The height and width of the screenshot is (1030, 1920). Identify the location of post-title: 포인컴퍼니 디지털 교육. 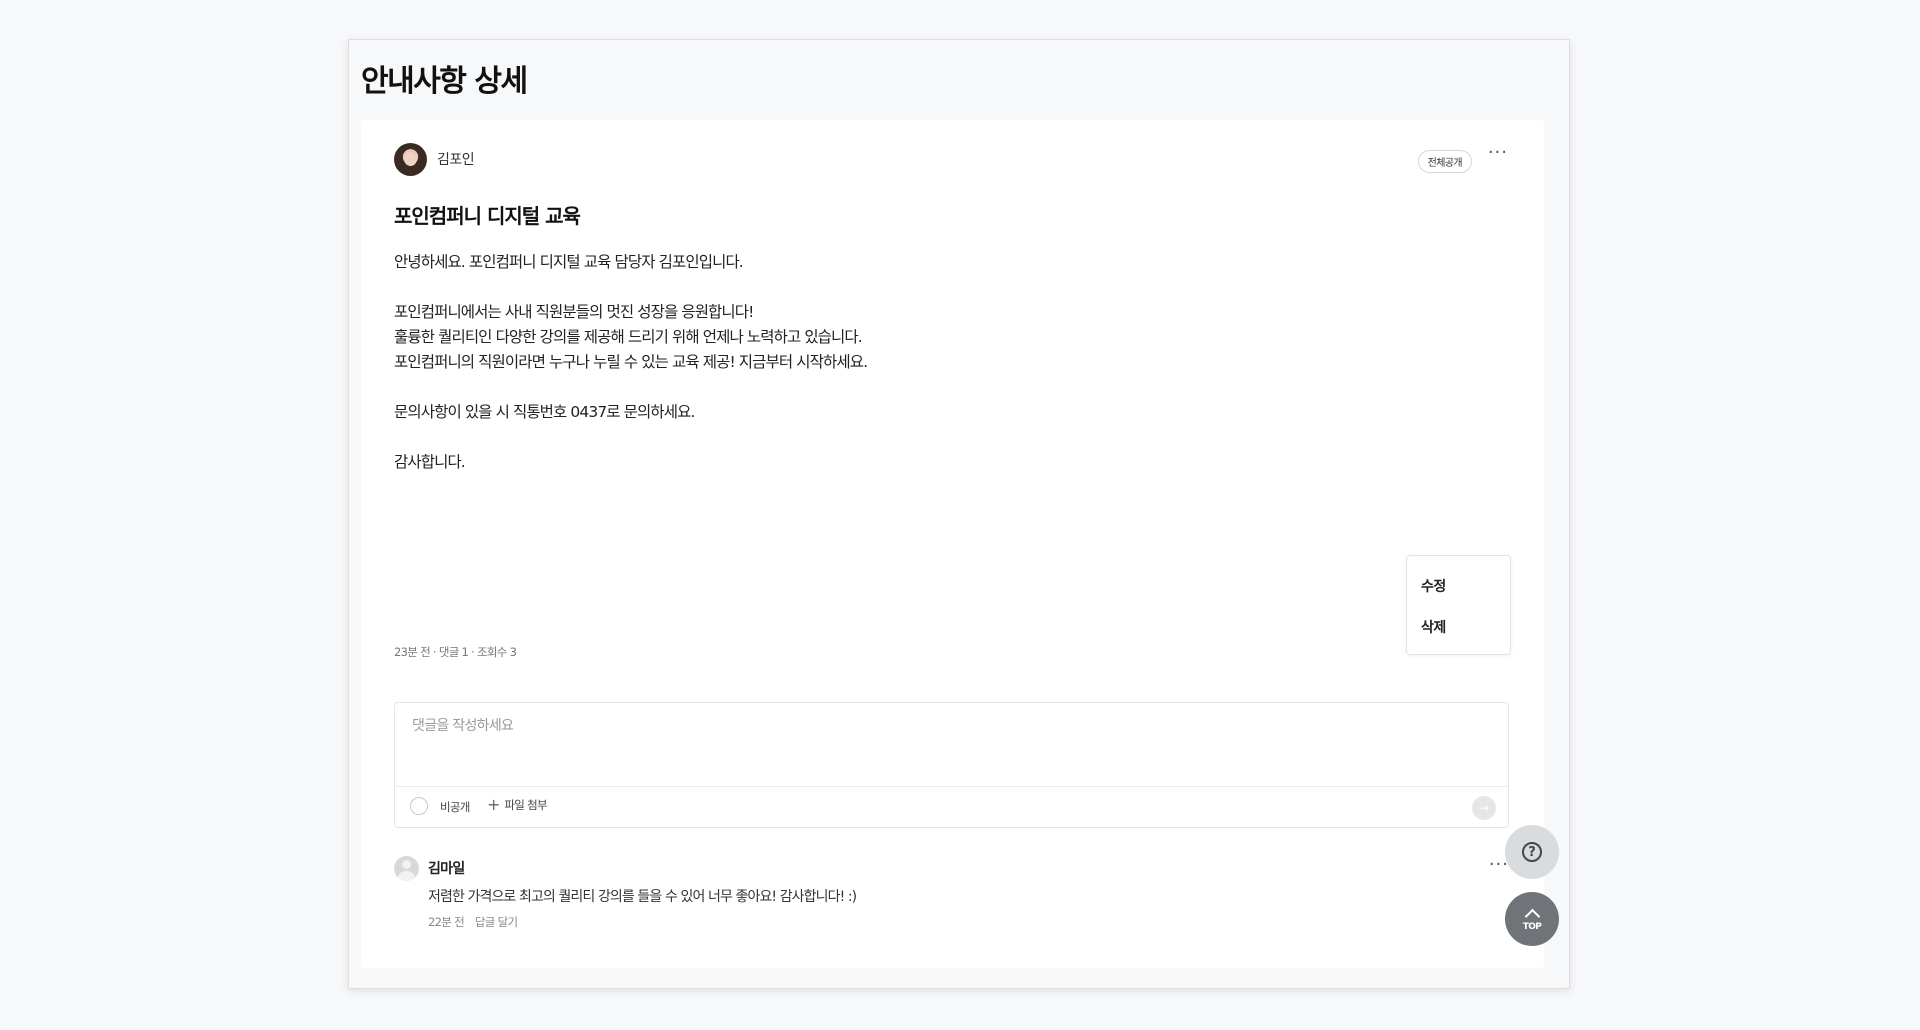
(487, 216).